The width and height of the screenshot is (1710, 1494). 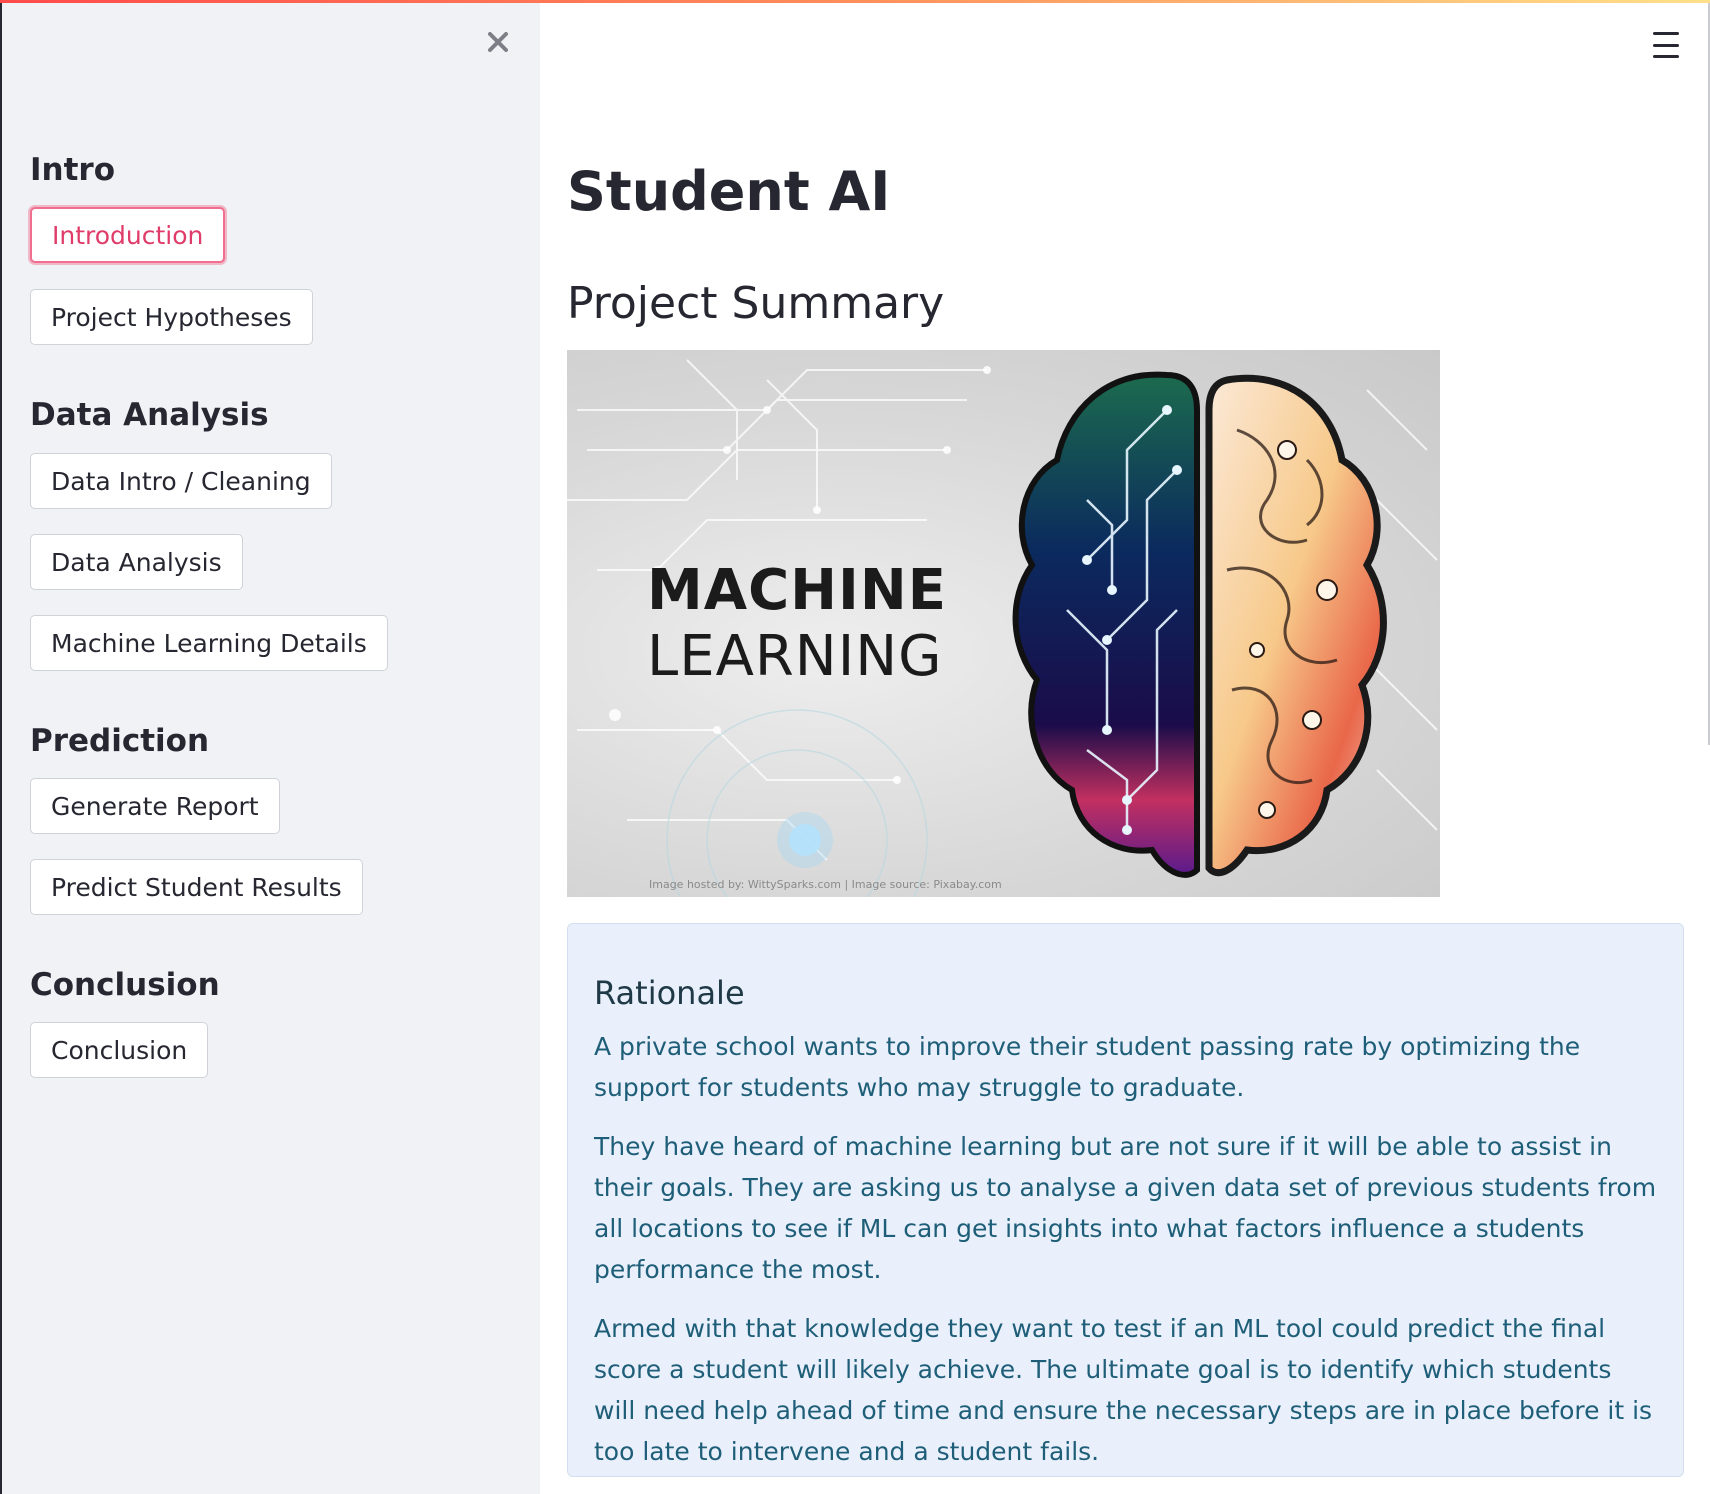 What do you see at coordinates (171, 317) in the screenshot?
I see `nav-button-project-hypotheses: Project Hypotheses` at bounding box center [171, 317].